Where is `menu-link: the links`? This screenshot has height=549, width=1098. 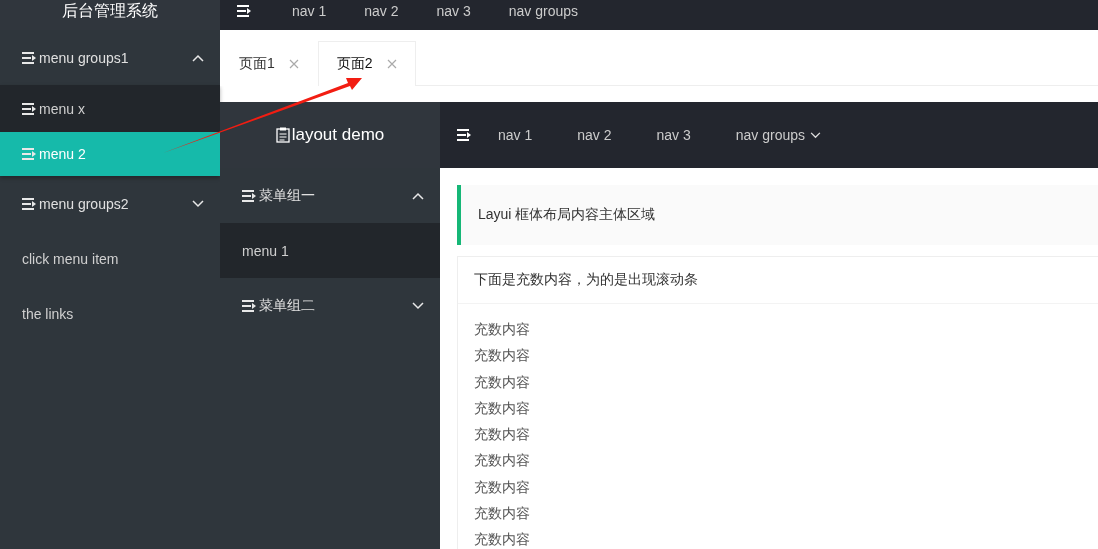 menu-link: the links is located at coordinates (110, 313).